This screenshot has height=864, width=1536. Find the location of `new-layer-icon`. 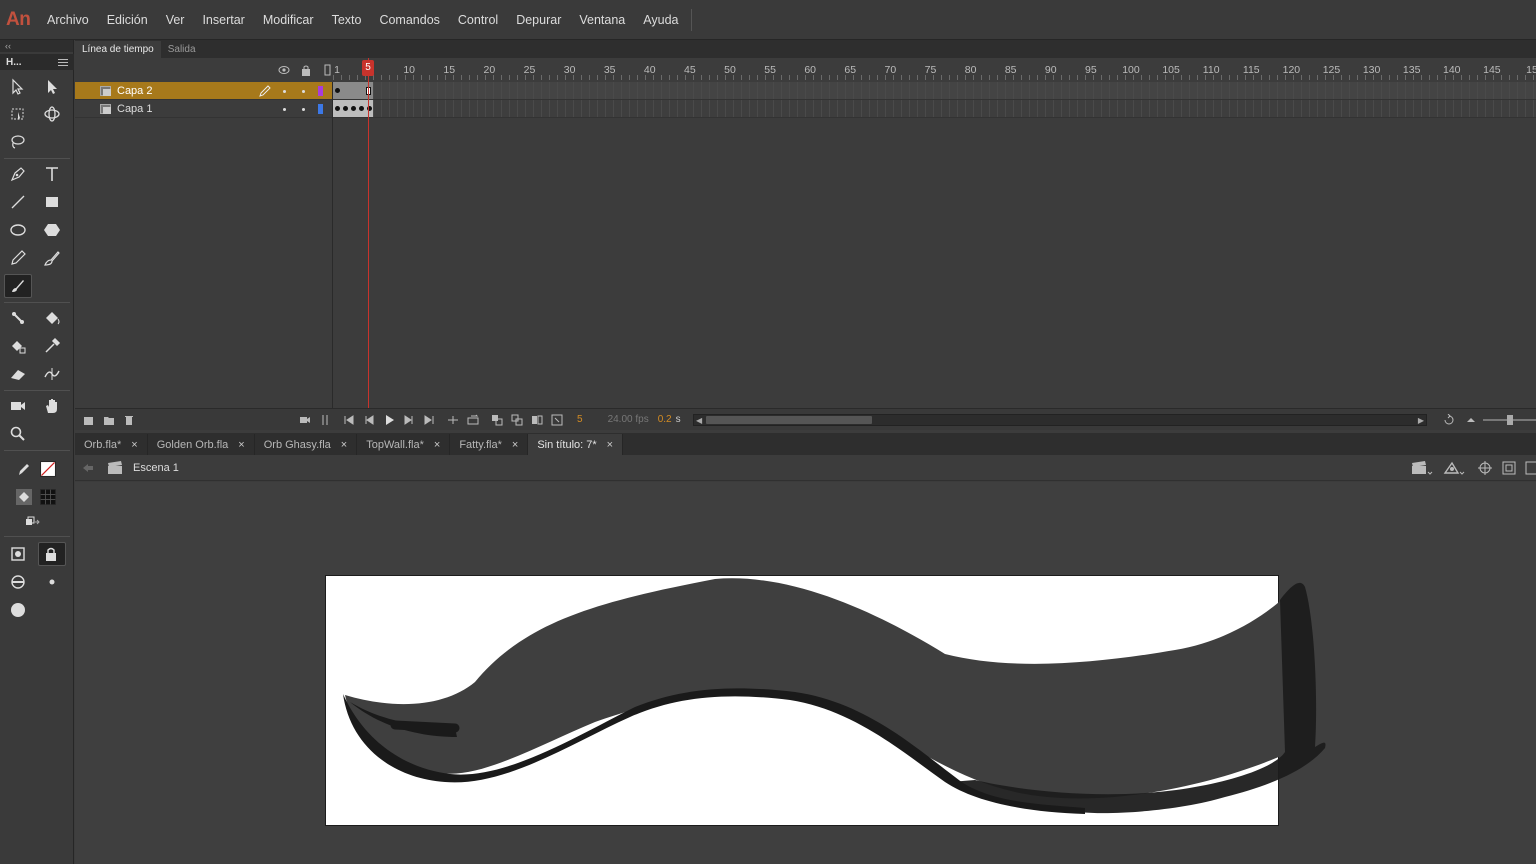

new-layer-icon is located at coordinates (89, 420).